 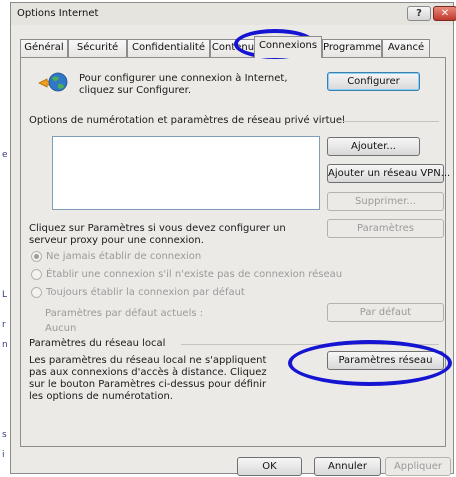 I want to click on title-bar: Options Internet ? ✕, so click(x=233, y=14).